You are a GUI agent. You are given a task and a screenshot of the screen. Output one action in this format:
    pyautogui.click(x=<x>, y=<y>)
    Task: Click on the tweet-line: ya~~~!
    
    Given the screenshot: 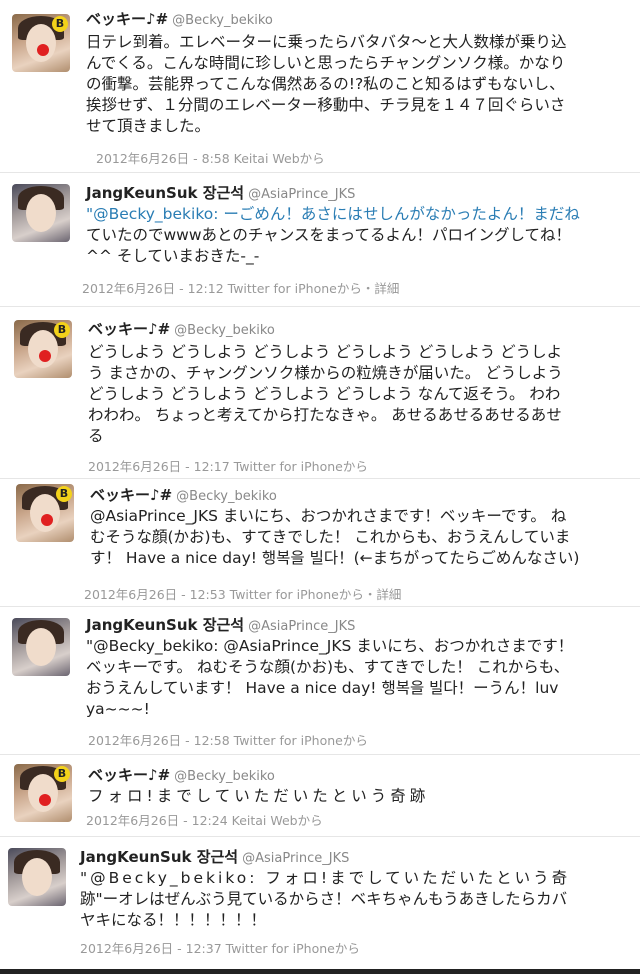 What is the action you would take?
    pyautogui.click(x=118, y=709)
    